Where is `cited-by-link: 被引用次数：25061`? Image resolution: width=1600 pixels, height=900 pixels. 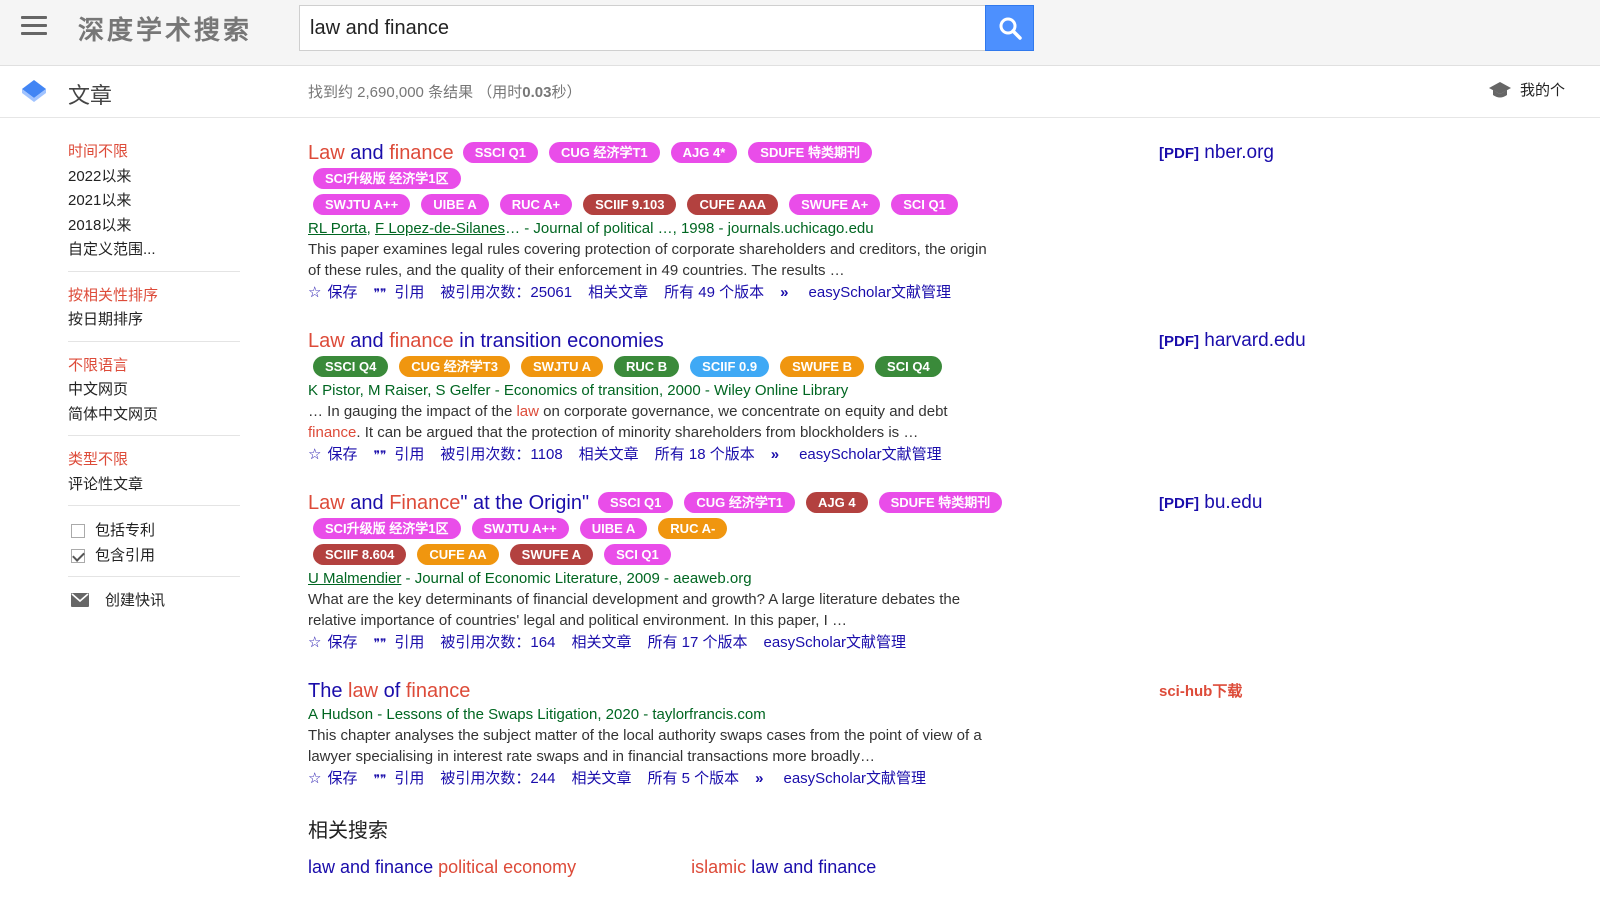 cited-by-link: 被引用次数：25061 is located at coordinates (506, 292).